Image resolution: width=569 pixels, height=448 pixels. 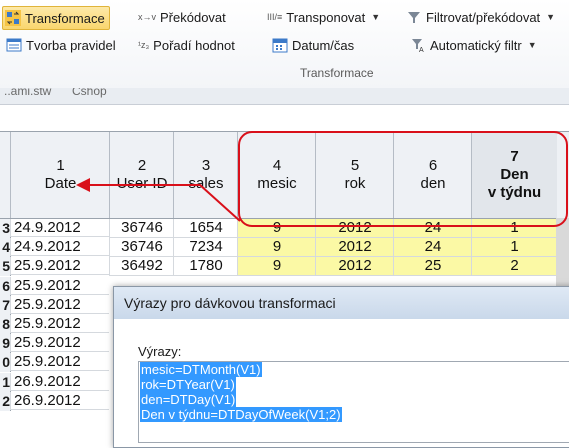 I want to click on transformace-button: Transformace, so click(x=56, y=18).